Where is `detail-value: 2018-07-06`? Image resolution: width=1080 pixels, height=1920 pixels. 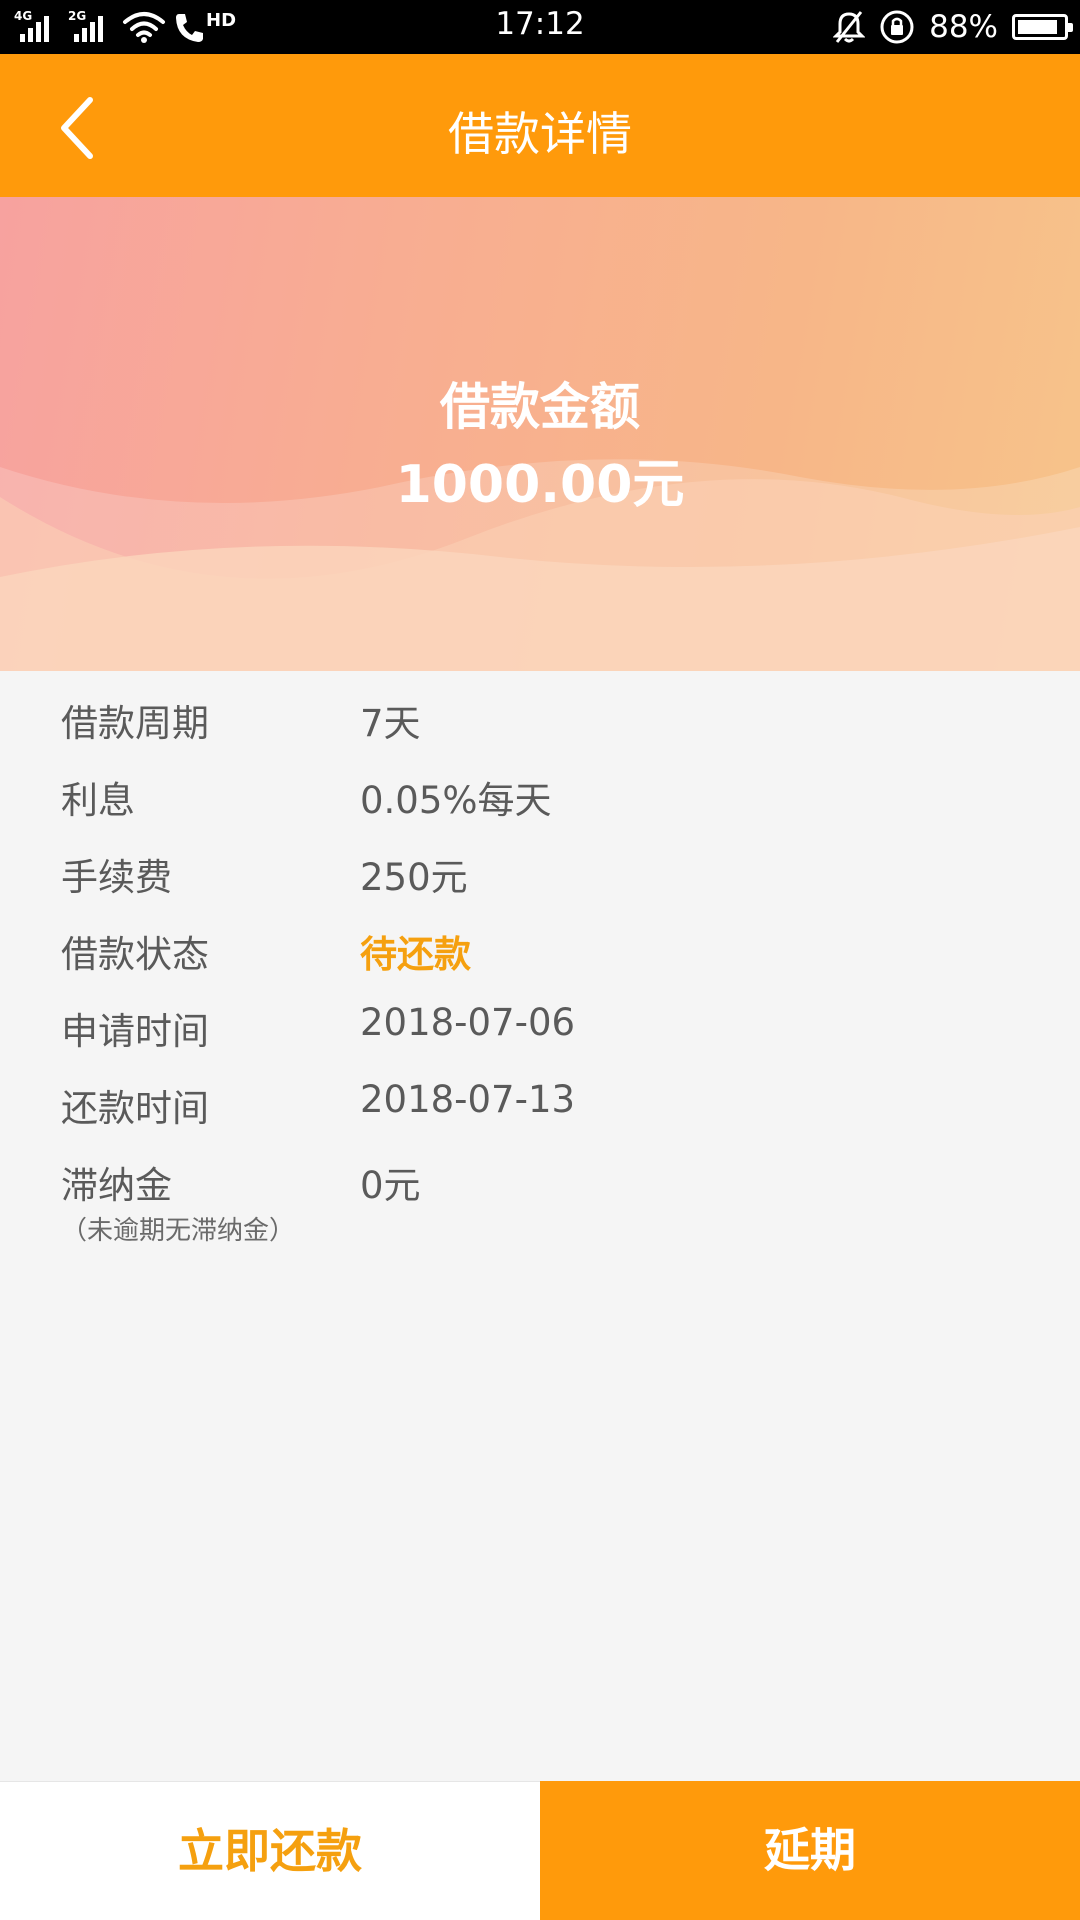 detail-value: 2018-07-06 is located at coordinates (468, 1022).